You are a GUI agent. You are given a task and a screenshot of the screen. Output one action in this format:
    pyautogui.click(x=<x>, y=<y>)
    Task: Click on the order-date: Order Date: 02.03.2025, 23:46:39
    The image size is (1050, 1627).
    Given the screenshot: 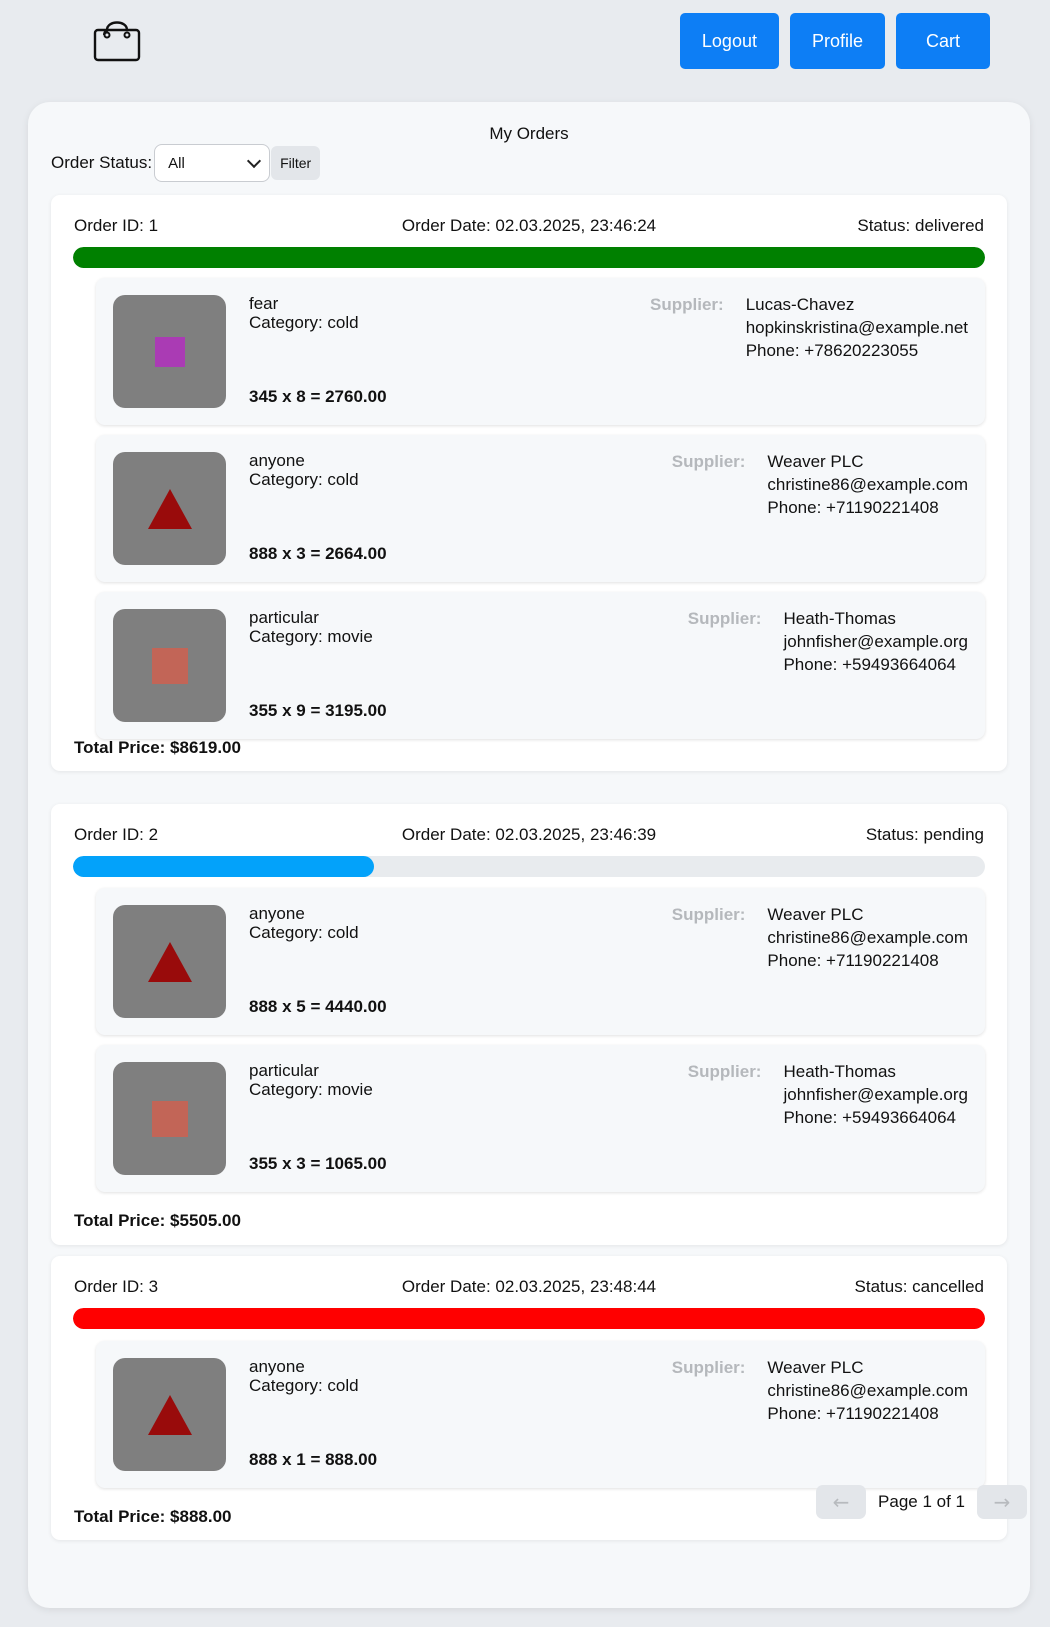 What is the action you would take?
    pyautogui.click(x=529, y=834)
    